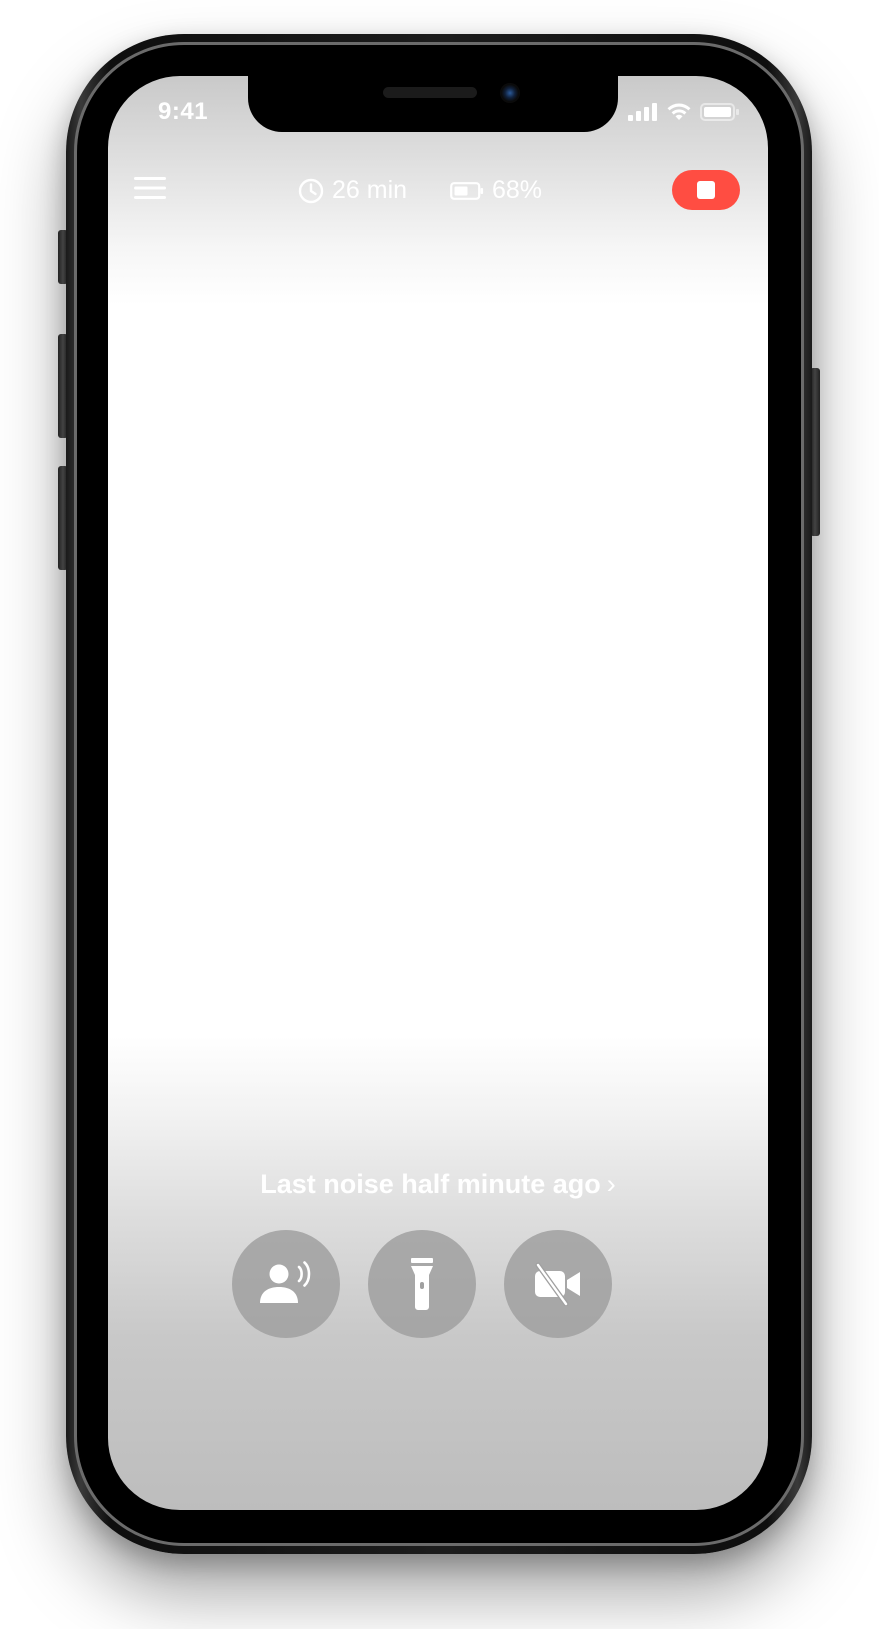  I want to click on battery-percent: 68%, so click(517, 190).